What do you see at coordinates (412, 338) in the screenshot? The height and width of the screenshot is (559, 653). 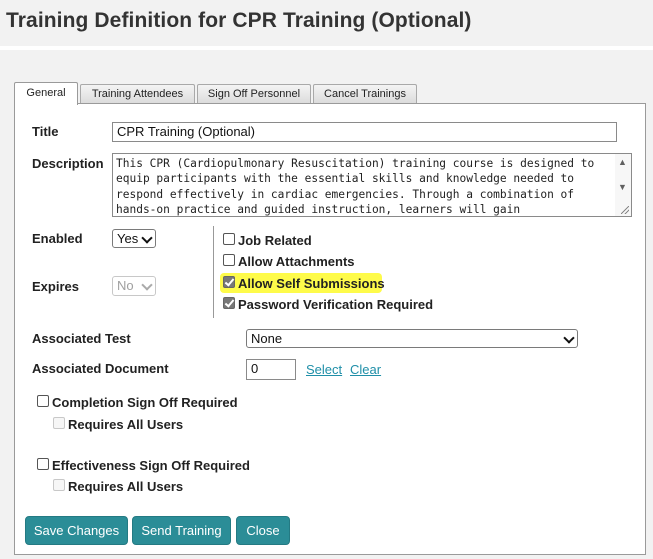 I see `associated-test-select: None` at bounding box center [412, 338].